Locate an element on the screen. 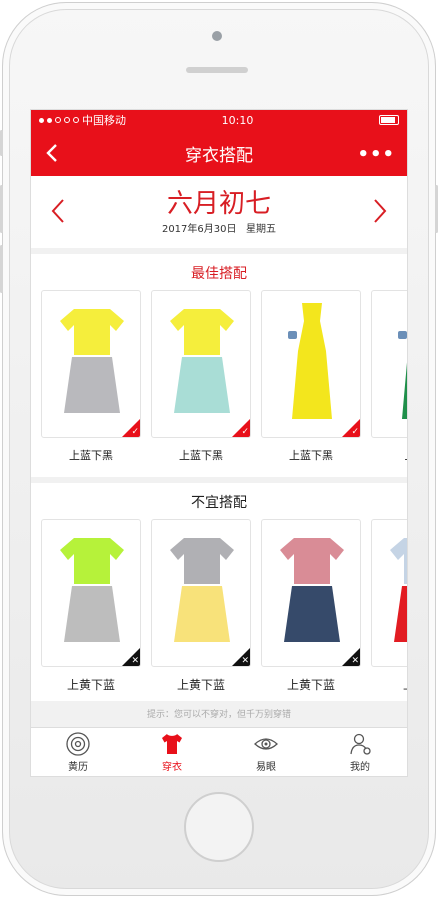  section-title-best: 最佳搭配 is located at coordinates (219, 274).